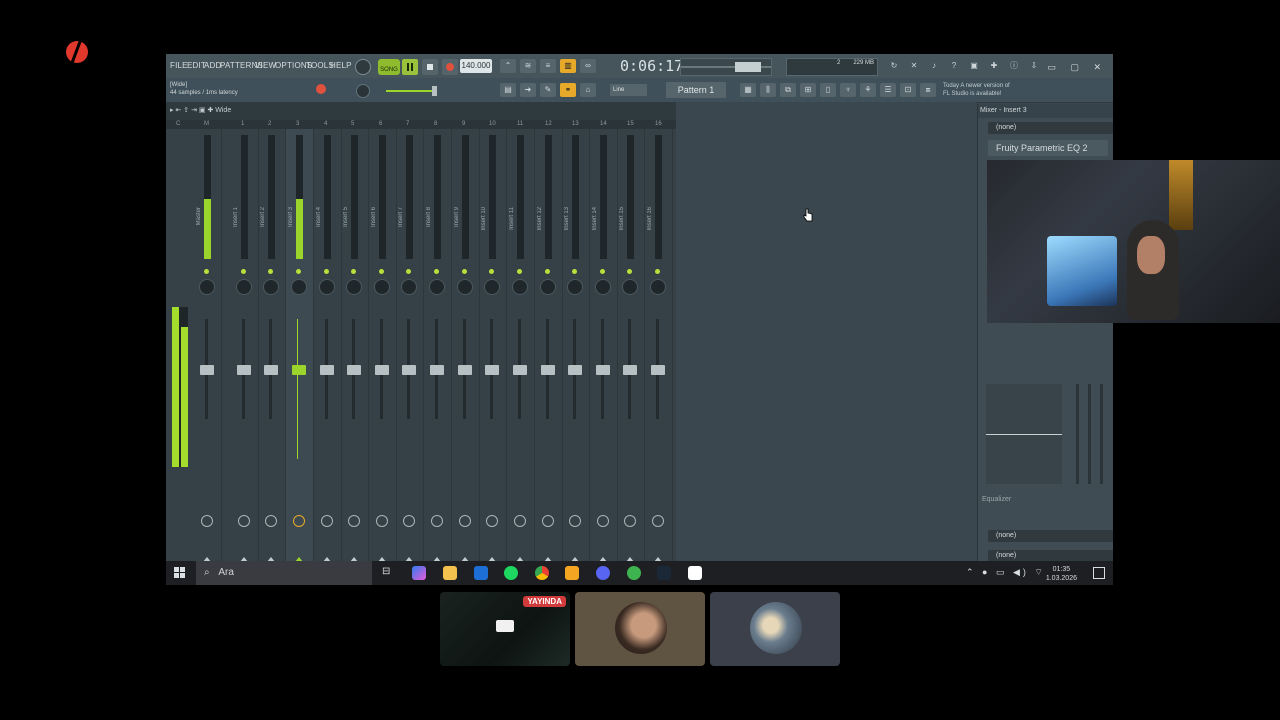 The width and height of the screenshot is (1280, 720). Describe the element at coordinates (748, 90) in the screenshot. I see `playlist-button: ▦` at that location.